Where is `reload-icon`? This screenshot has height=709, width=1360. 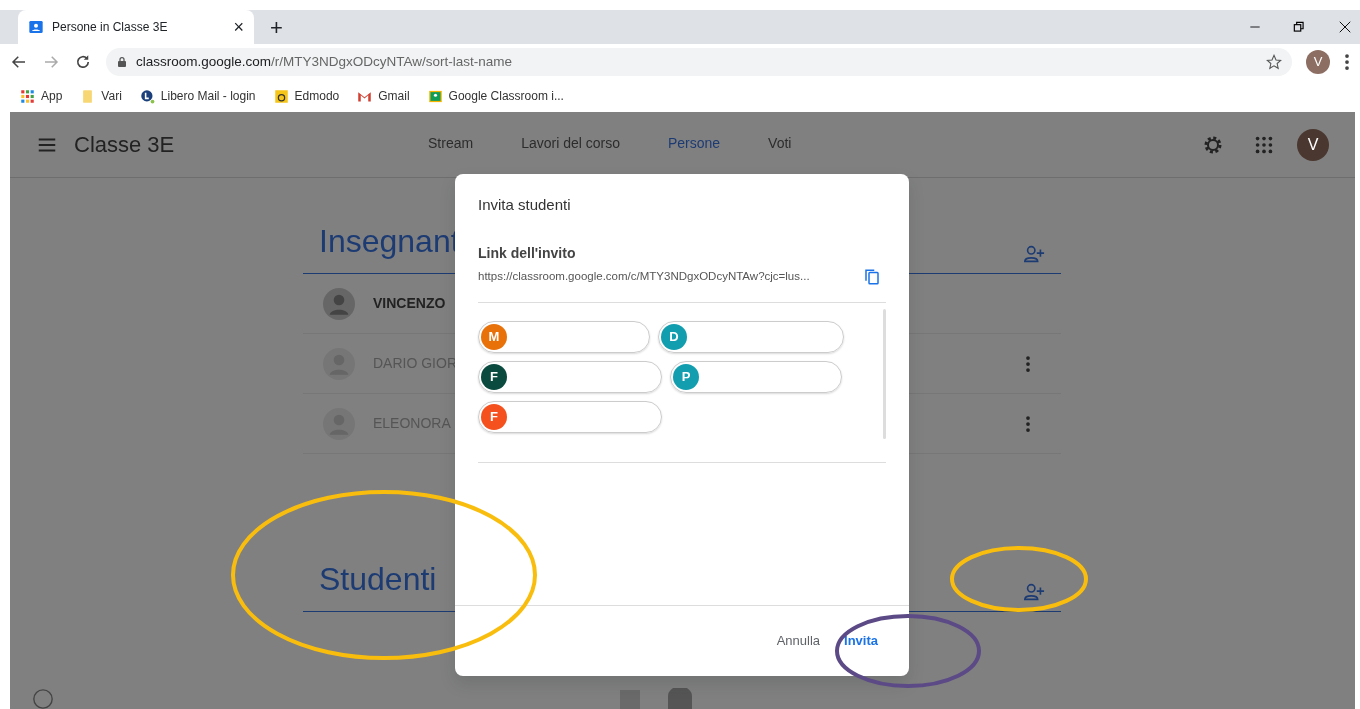
reload-icon is located at coordinates (83, 62).